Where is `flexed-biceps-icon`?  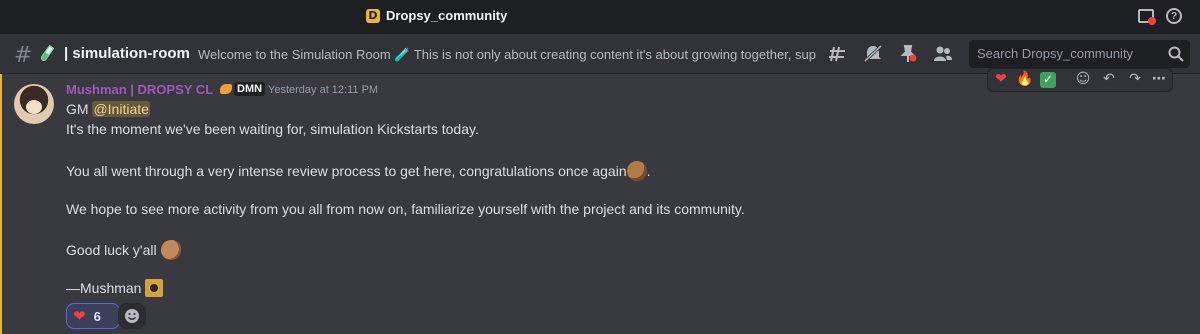
flexed-biceps-icon is located at coordinates (170, 250).